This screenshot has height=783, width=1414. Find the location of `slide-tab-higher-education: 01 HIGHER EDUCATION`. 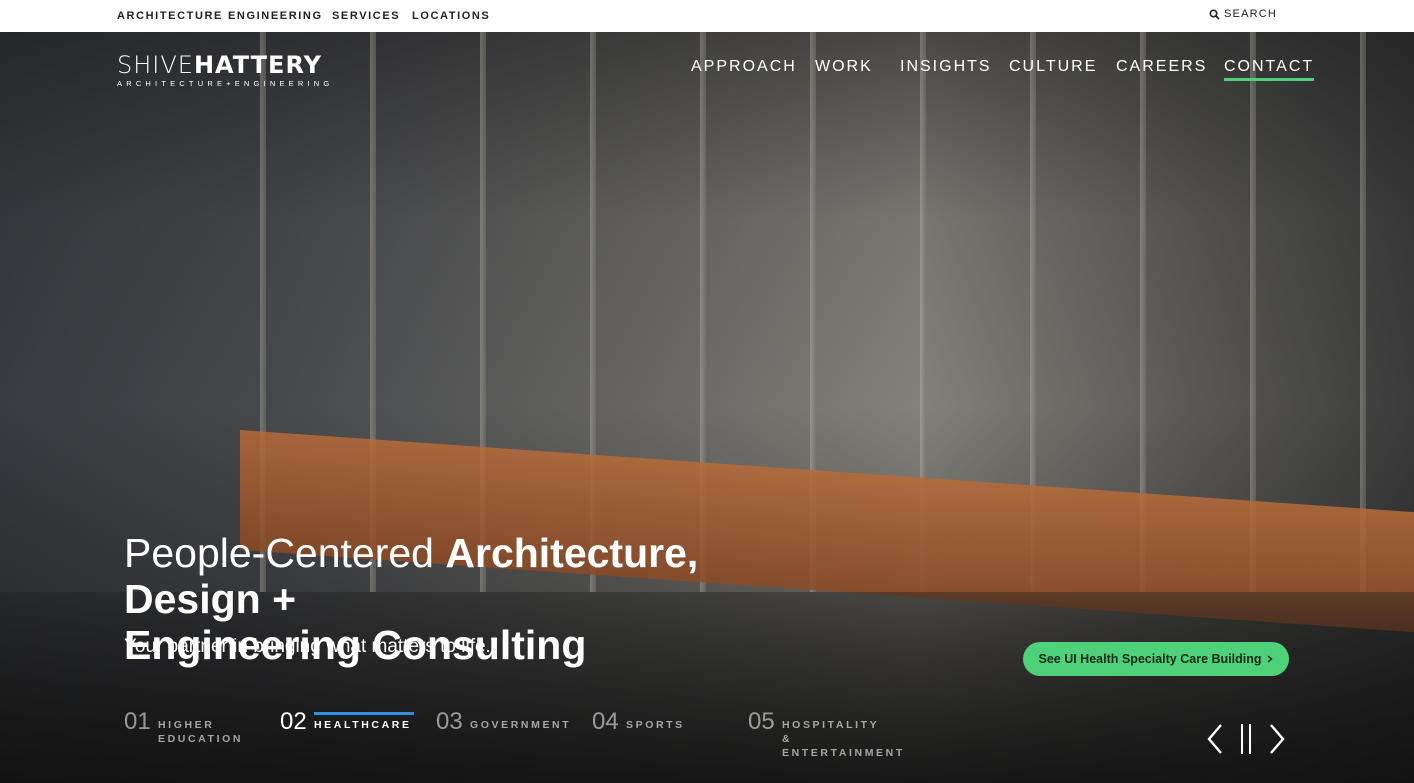

slide-tab-higher-education: 01 HIGHER EDUCATION is located at coordinates (194, 728).